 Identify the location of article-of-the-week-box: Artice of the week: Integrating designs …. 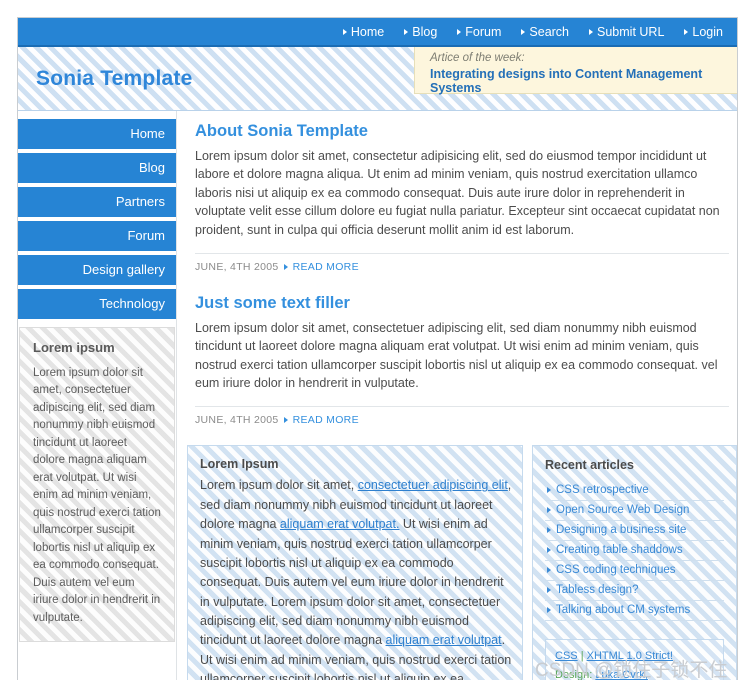
(575, 71).